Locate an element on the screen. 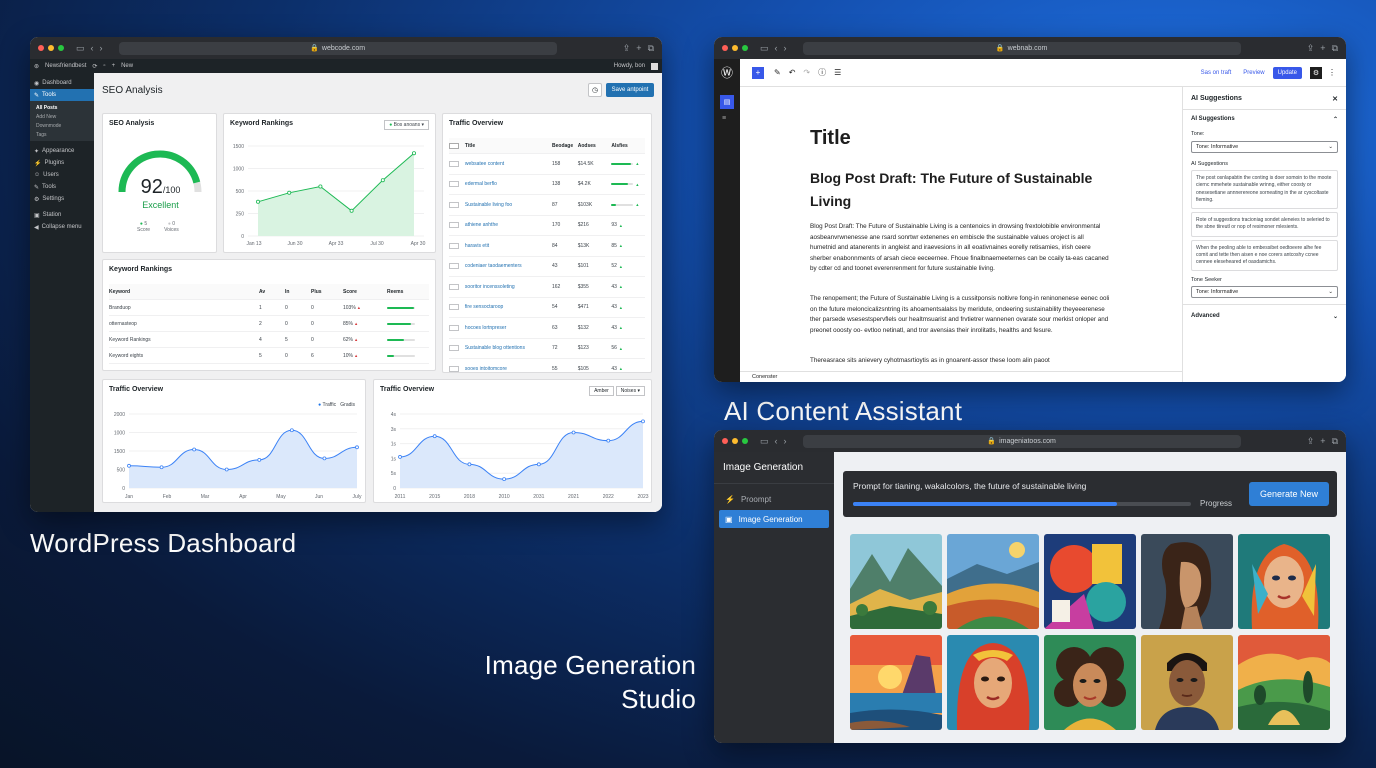 The image size is (1376, 768). submenu-item: Downmode is located at coordinates (62, 125).